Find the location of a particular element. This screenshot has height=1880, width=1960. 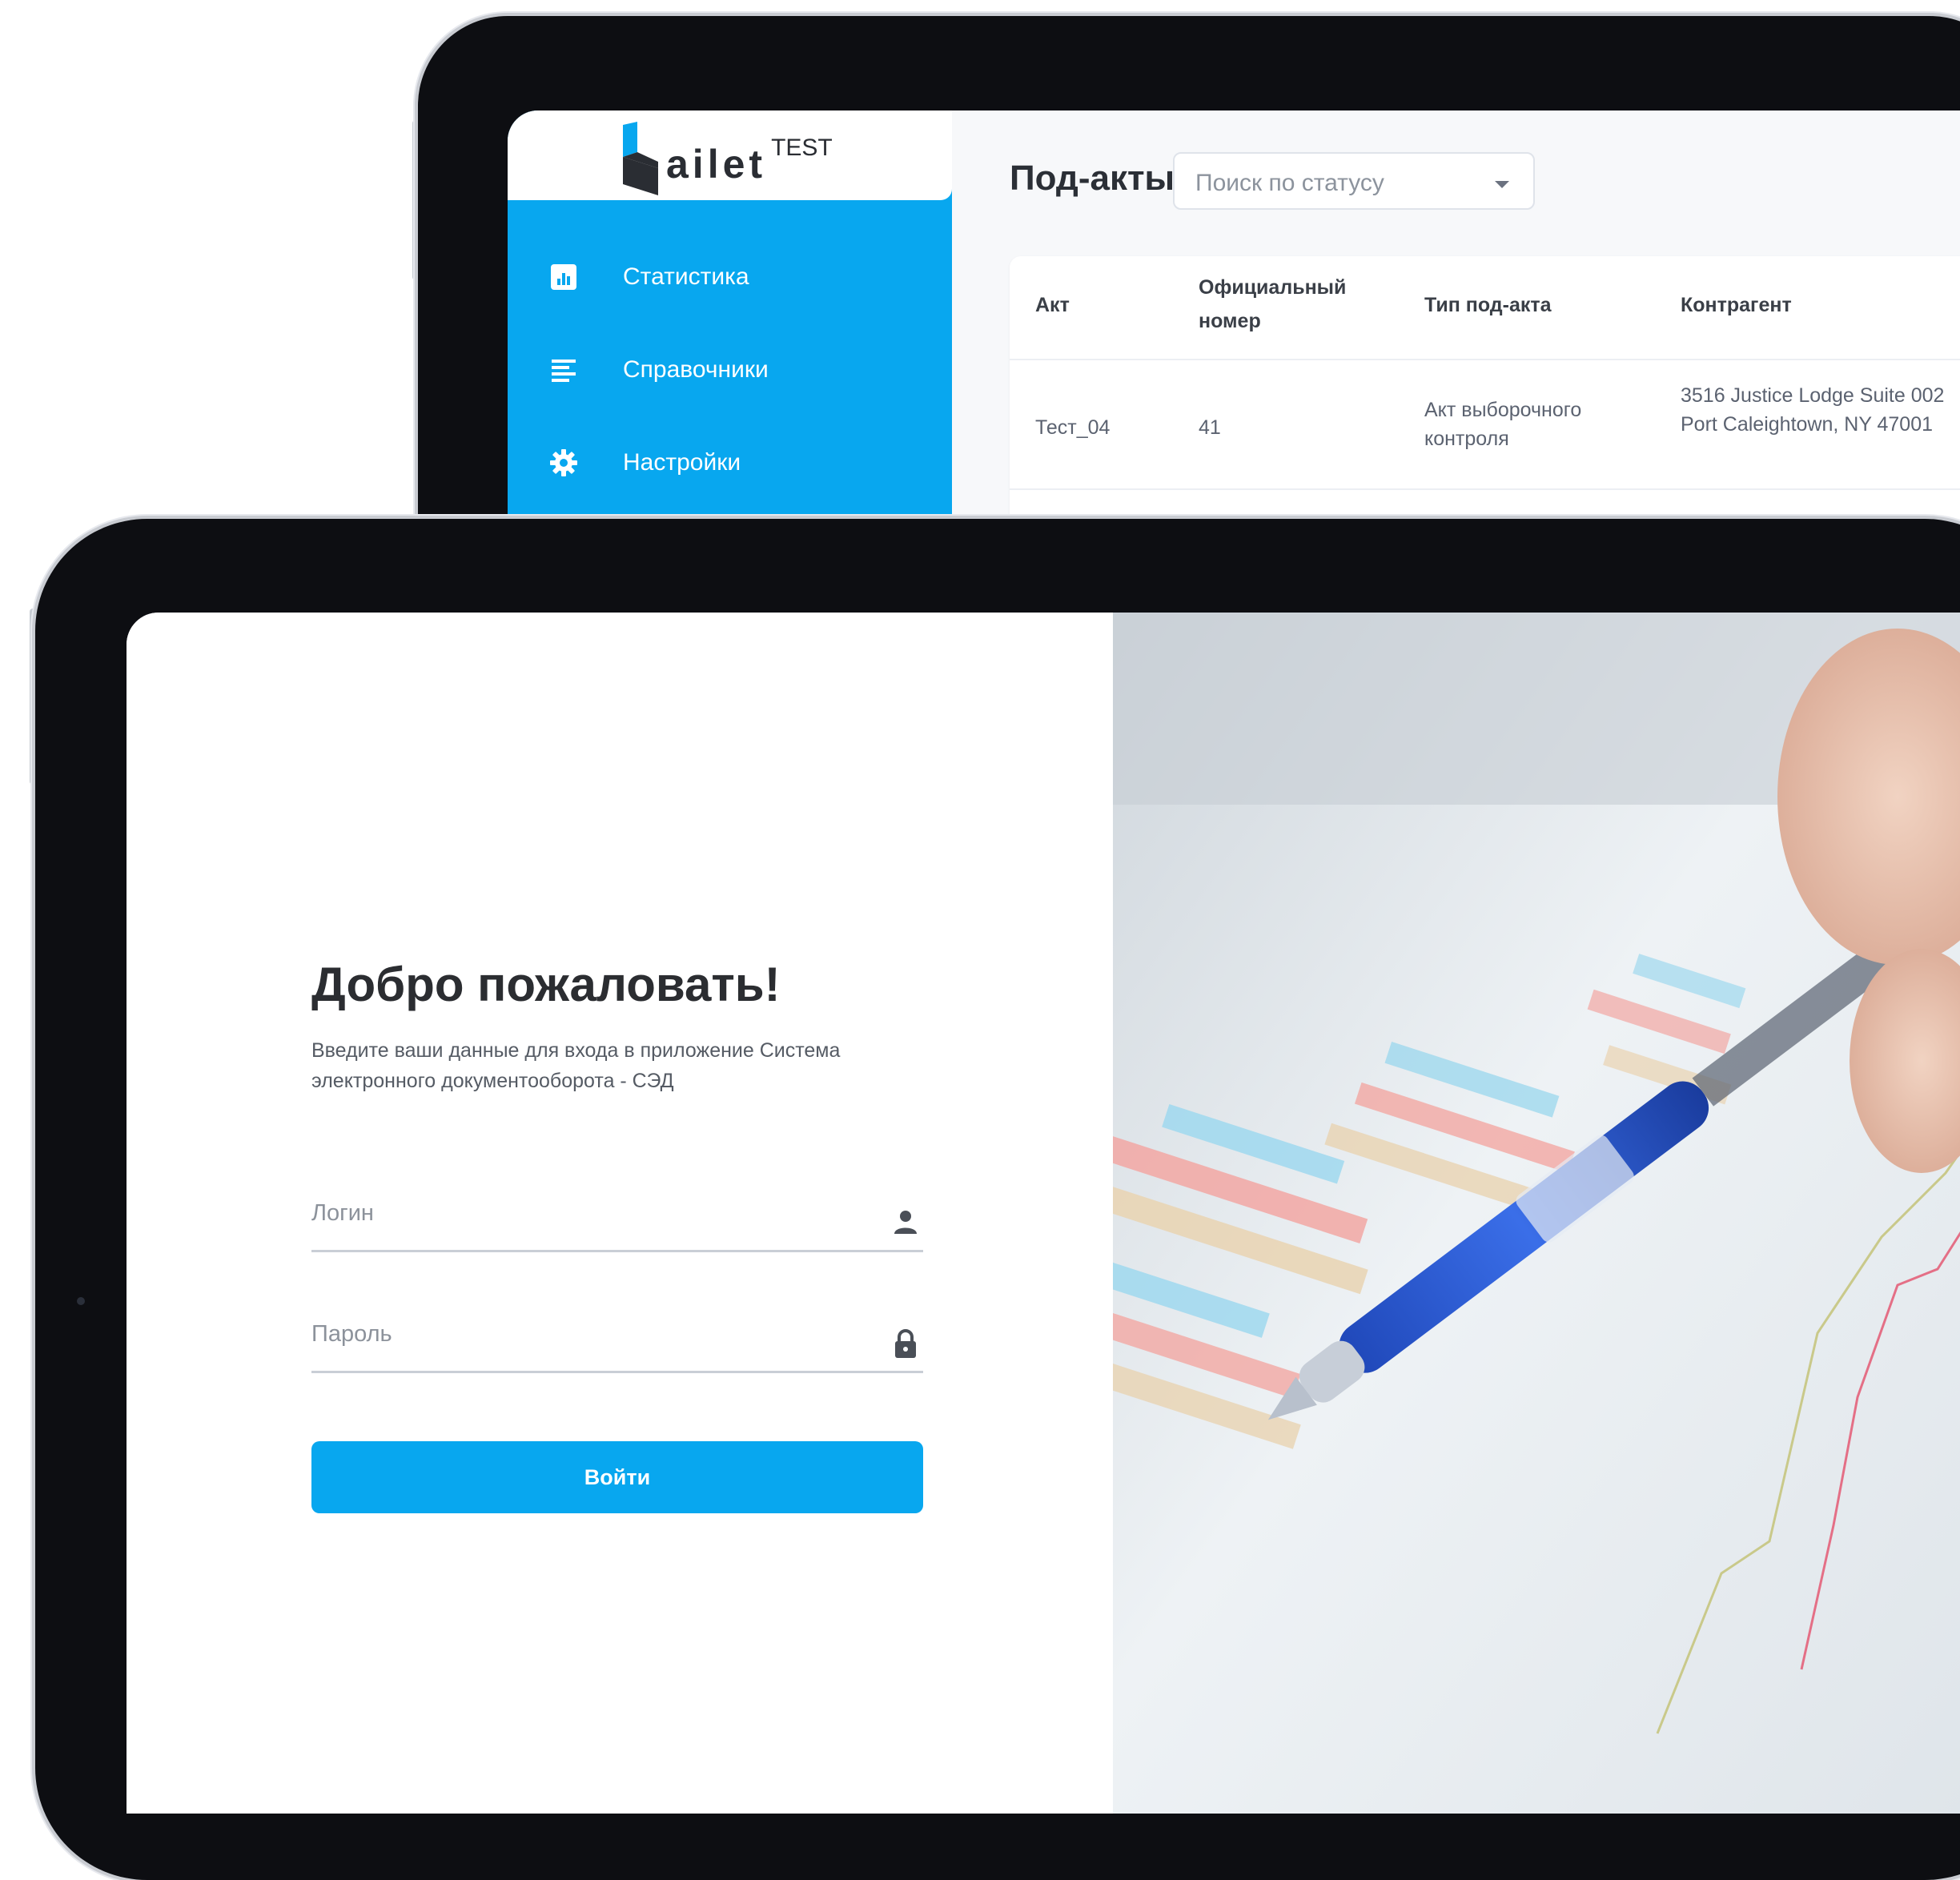

sailet-logo: ailet TEST is located at coordinates (726, 155).